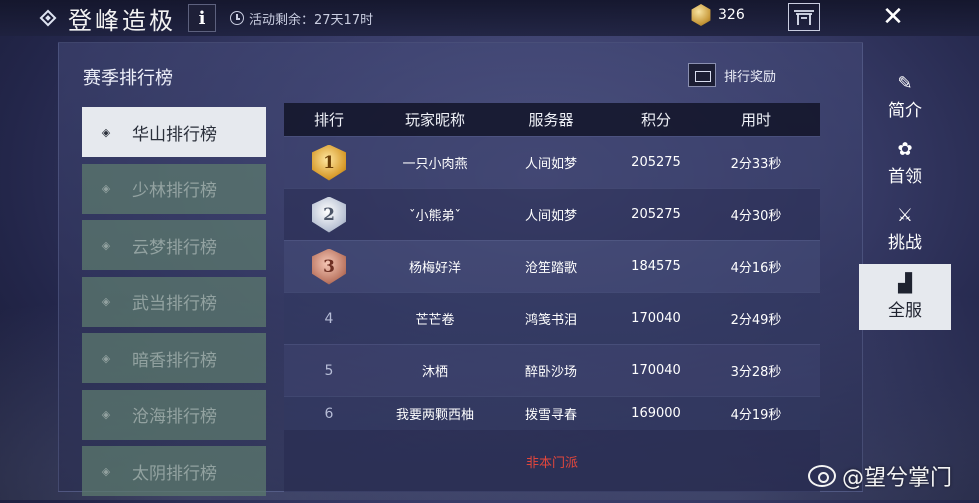  I want to click on gate-icon, so click(804, 17).